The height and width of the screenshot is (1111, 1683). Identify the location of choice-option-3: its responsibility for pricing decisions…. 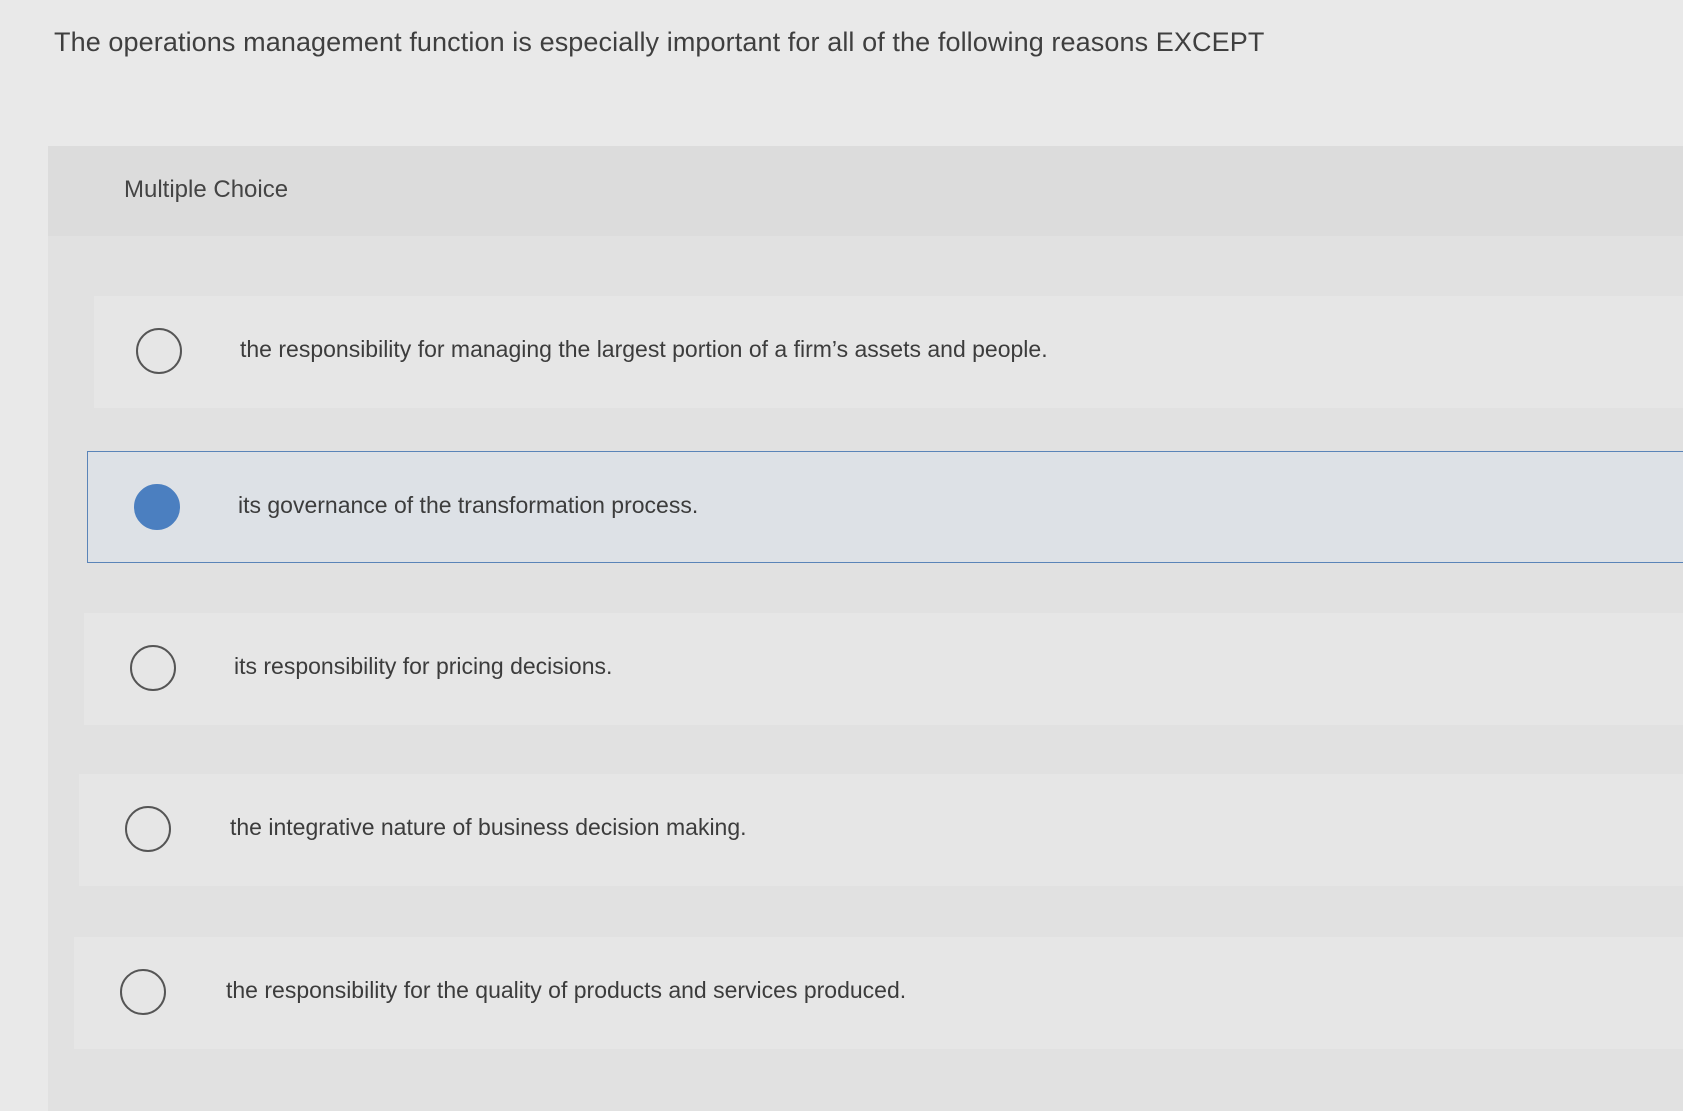
(883, 669).